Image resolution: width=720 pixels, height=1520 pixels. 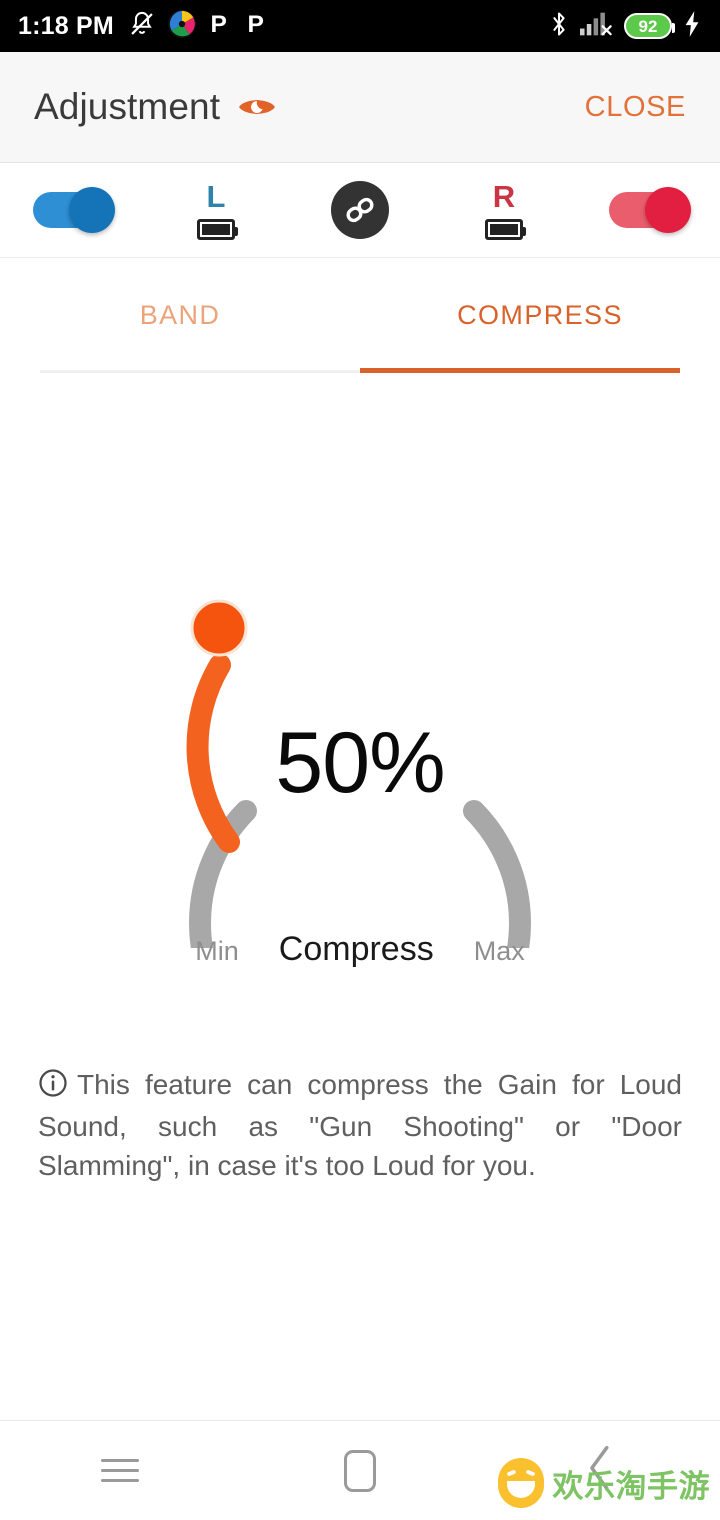 I want to click on status-time: 1:18 PM, so click(x=66, y=25).